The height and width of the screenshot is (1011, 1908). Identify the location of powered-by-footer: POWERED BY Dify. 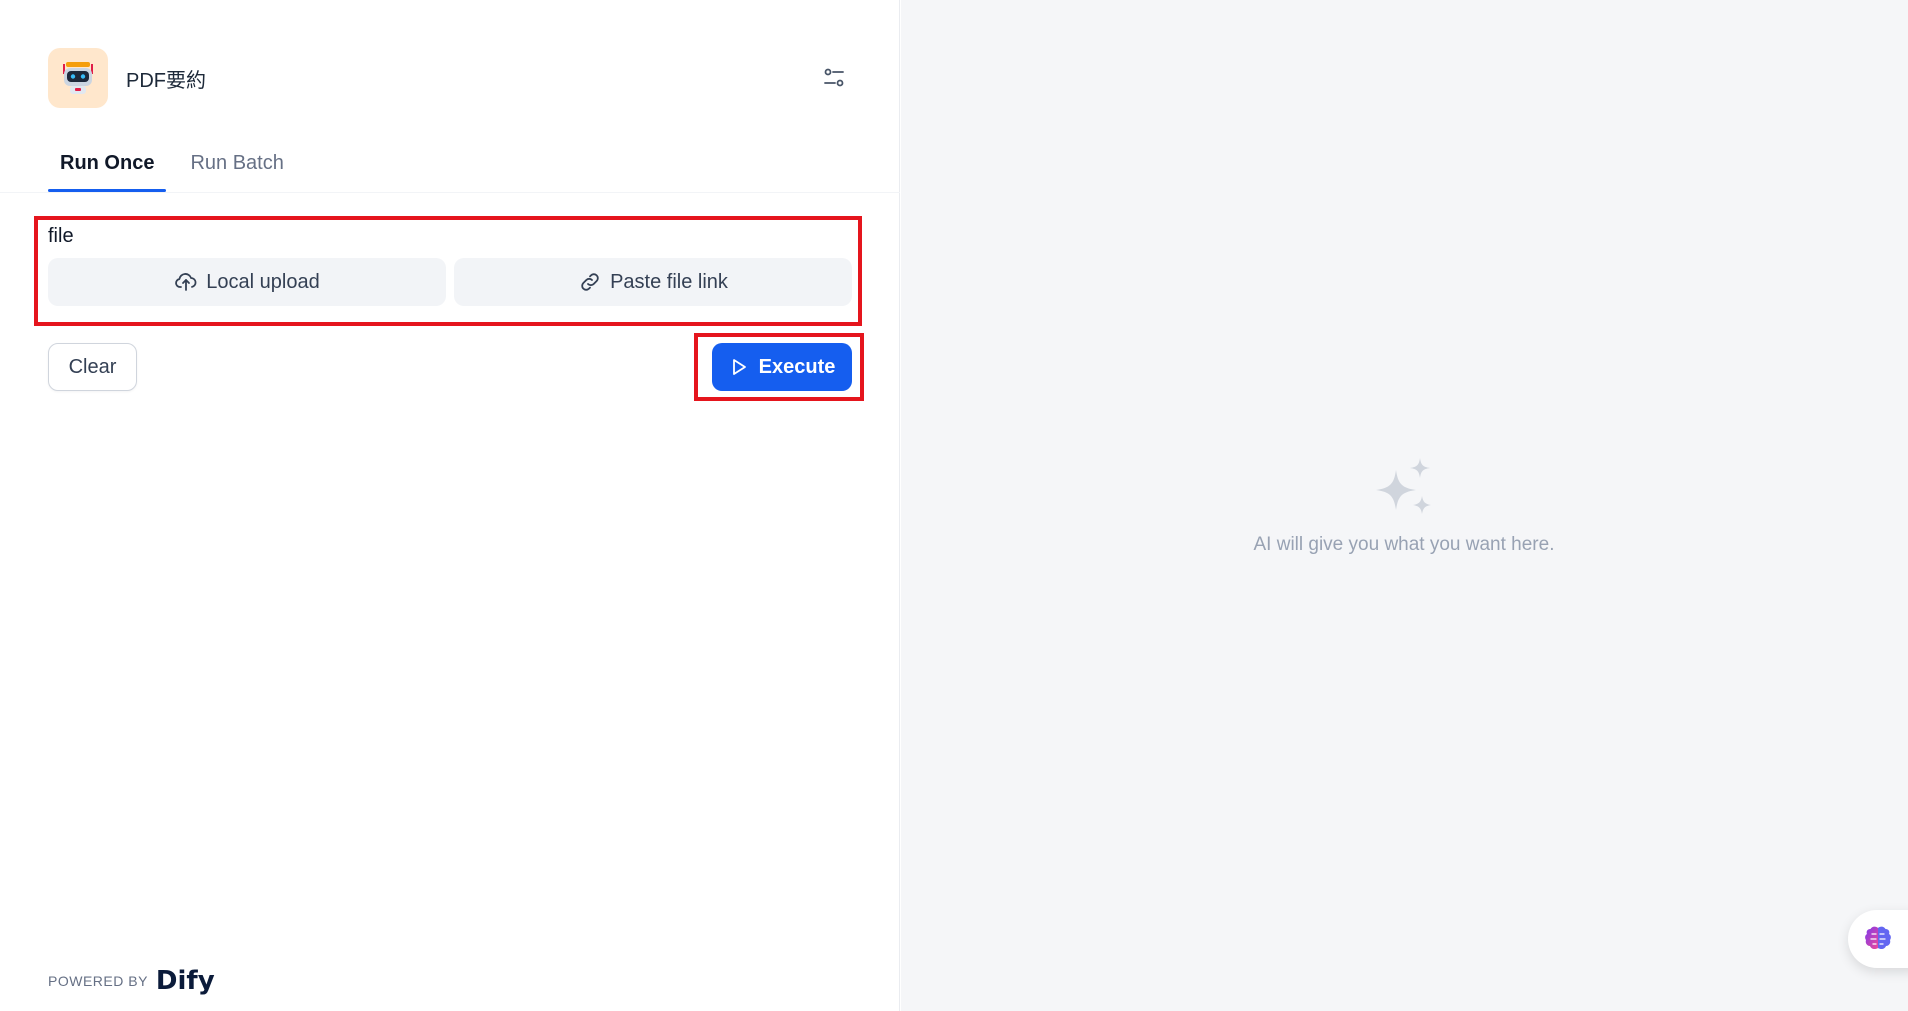
(131, 981).